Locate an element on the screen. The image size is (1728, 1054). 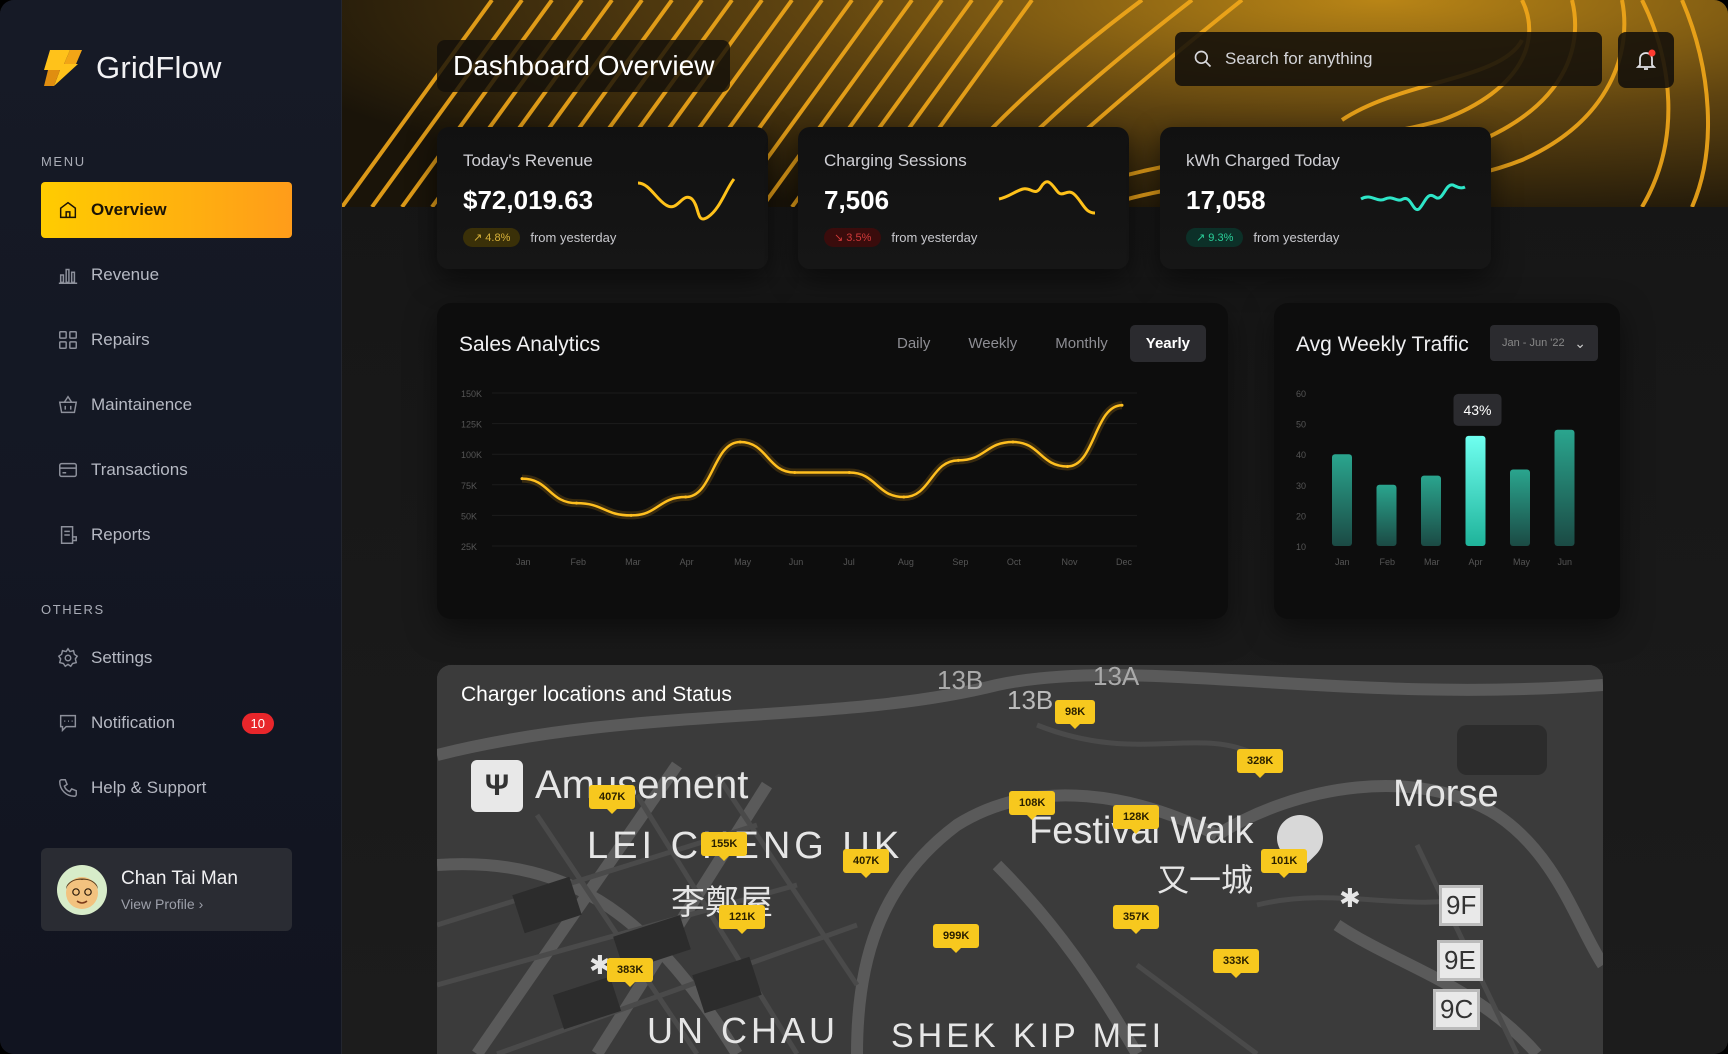
stat-label: Charging Sessions is located at coordinates (895, 160).